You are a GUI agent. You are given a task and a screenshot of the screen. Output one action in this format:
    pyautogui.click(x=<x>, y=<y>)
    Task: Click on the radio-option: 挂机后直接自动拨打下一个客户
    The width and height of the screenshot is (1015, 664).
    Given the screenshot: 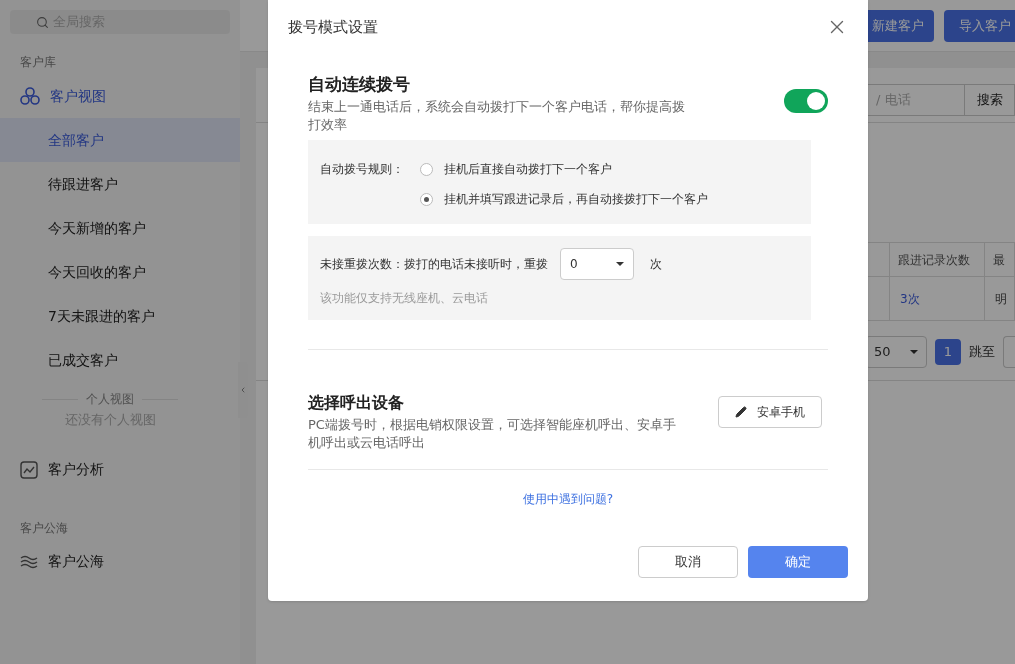 What is the action you would take?
    pyautogui.click(x=564, y=169)
    